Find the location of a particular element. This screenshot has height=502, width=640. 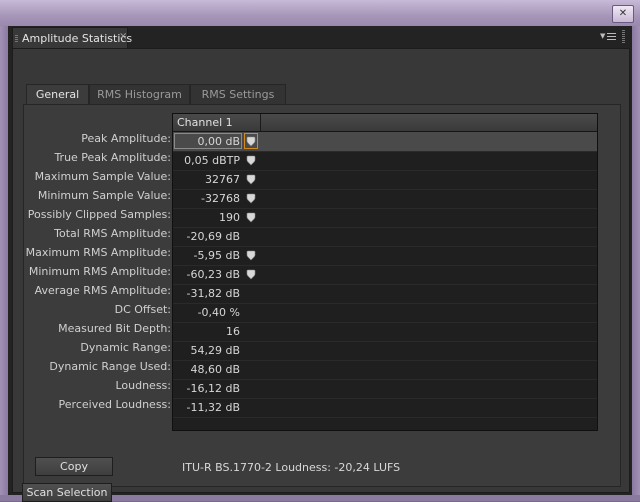

column-header-channel-1: Channel 1 is located at coordinates (205, 122).